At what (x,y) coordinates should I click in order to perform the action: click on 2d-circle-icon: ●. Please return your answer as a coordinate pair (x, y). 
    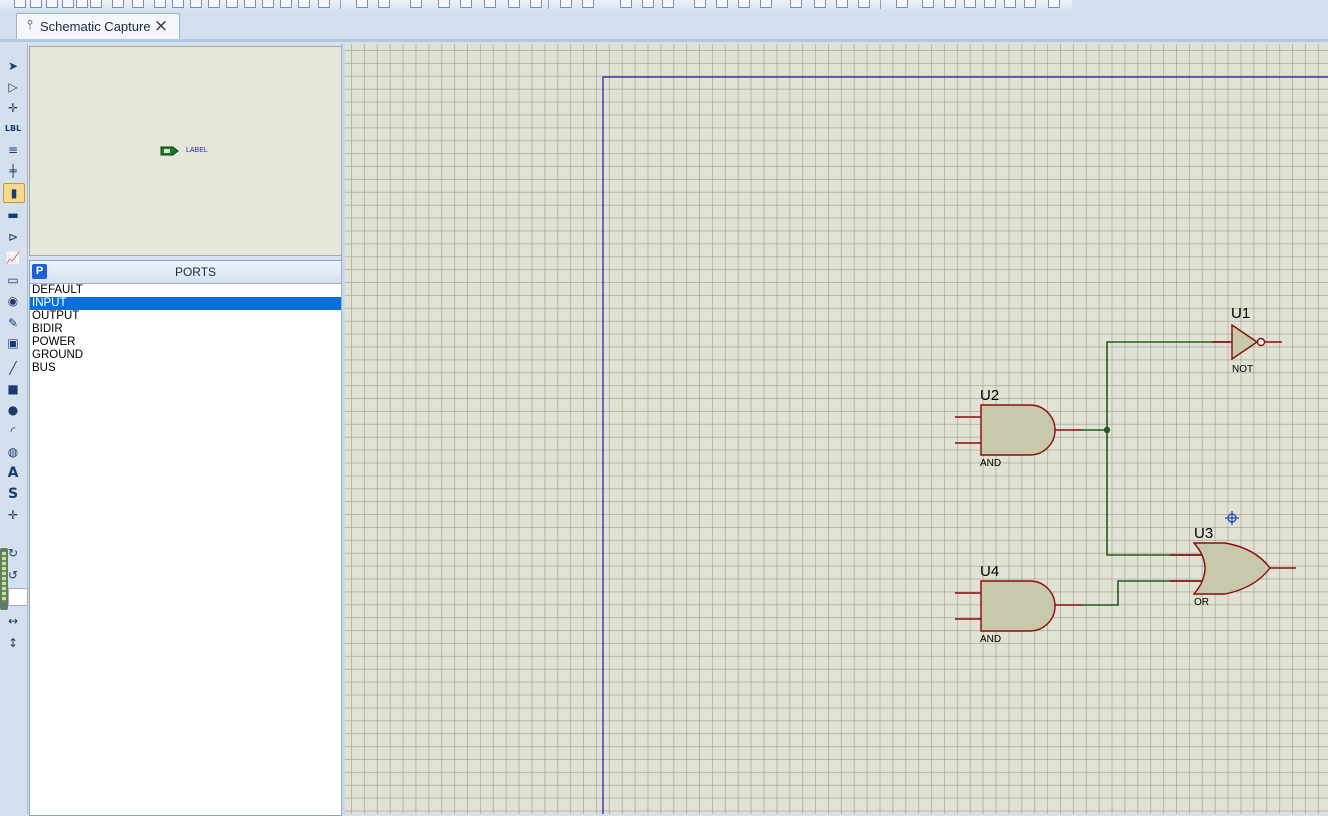
    Looking at the image, I should click on (13, 410).